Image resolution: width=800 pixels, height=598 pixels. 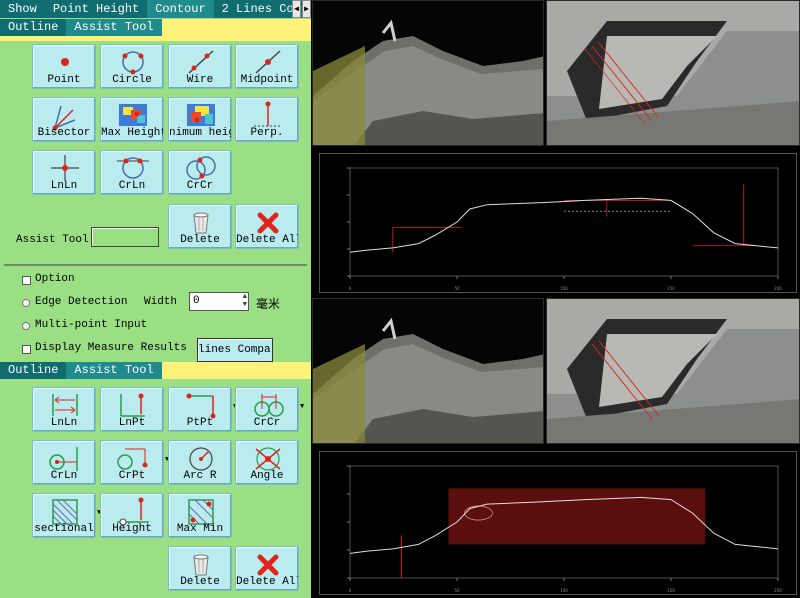 I want to click on tool-label: Max Height, so click(x=132, y=133).